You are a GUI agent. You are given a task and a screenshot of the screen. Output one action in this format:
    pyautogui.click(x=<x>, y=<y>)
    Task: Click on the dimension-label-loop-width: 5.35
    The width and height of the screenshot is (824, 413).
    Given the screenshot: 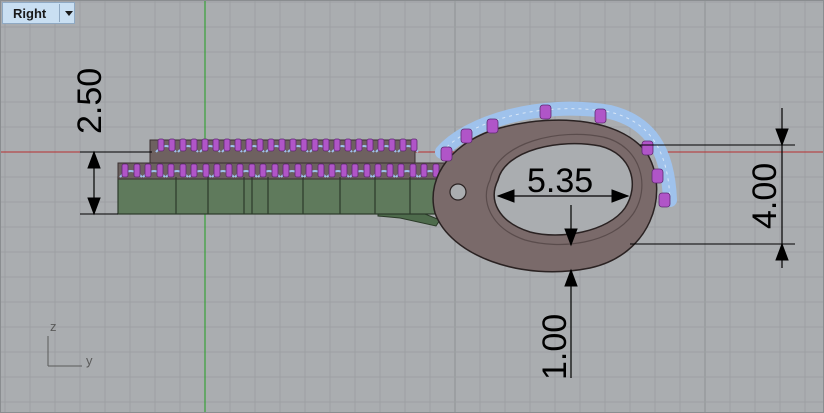 What is the action you would take?
    pyautogui.click(x=560, y=181)
    